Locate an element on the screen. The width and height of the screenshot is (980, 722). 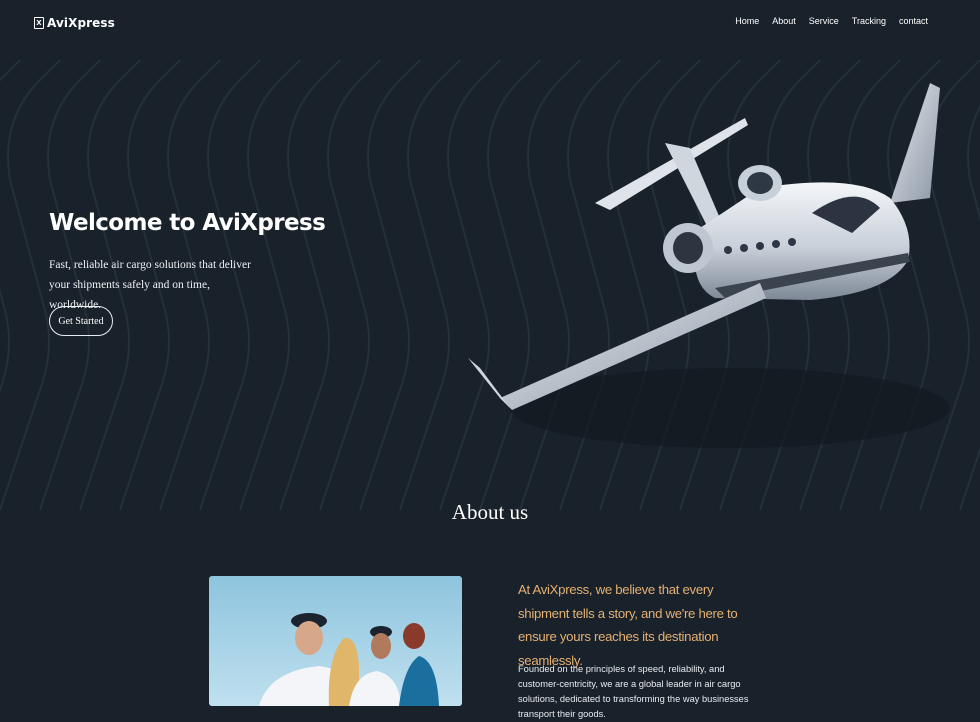
about-section-title: About us is located at coordinates (490, 512).